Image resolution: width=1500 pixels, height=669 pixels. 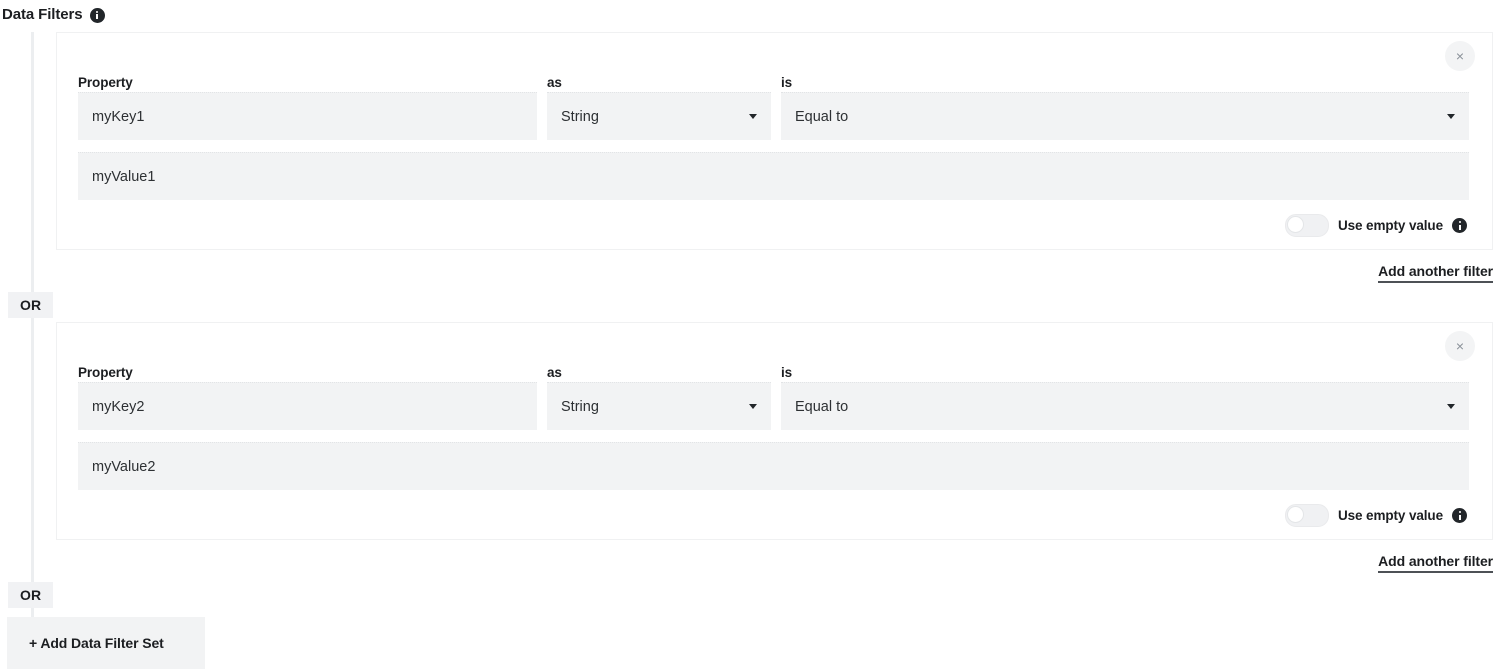 What do you see at coordinates (750, 643) in the screenshot?
I see `add-data-filter-set-row: + Add Data Filter Set` at bounding box center [750, 643].